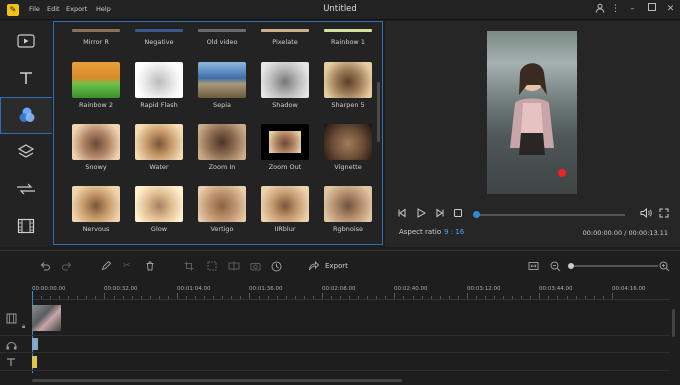  I want to click on ruler-label: 00:03:12.00, so click(484, 289).